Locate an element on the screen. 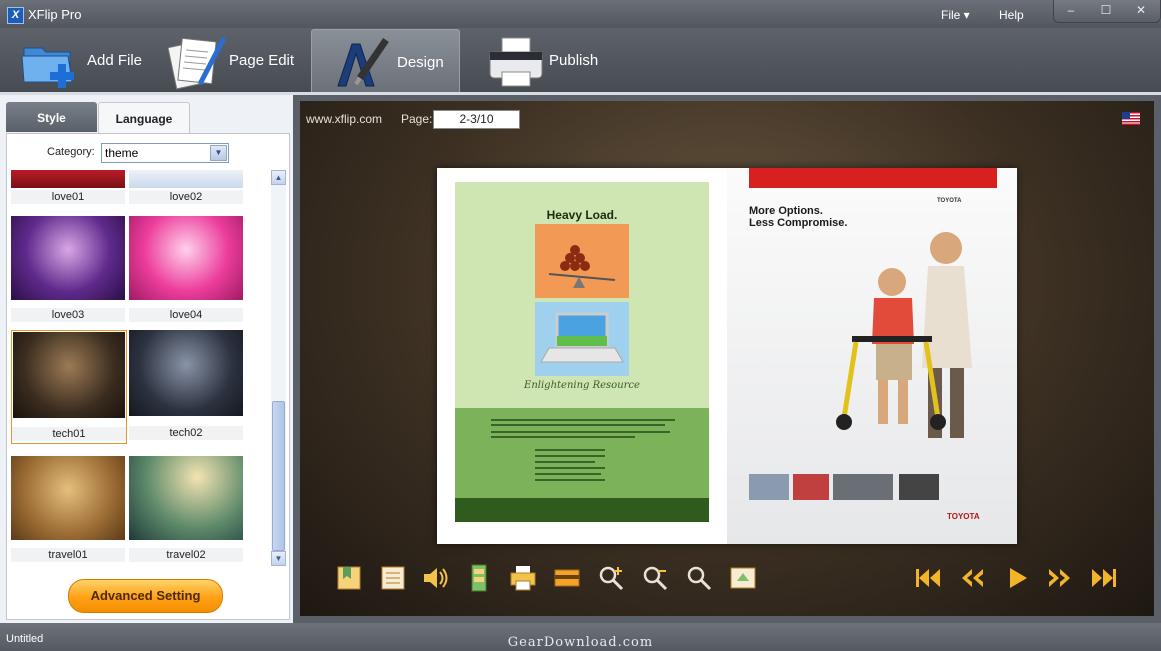 The width and height of the screenshot is (1161, 651). theme-love02: love02 is located at coordinates (186, 187).